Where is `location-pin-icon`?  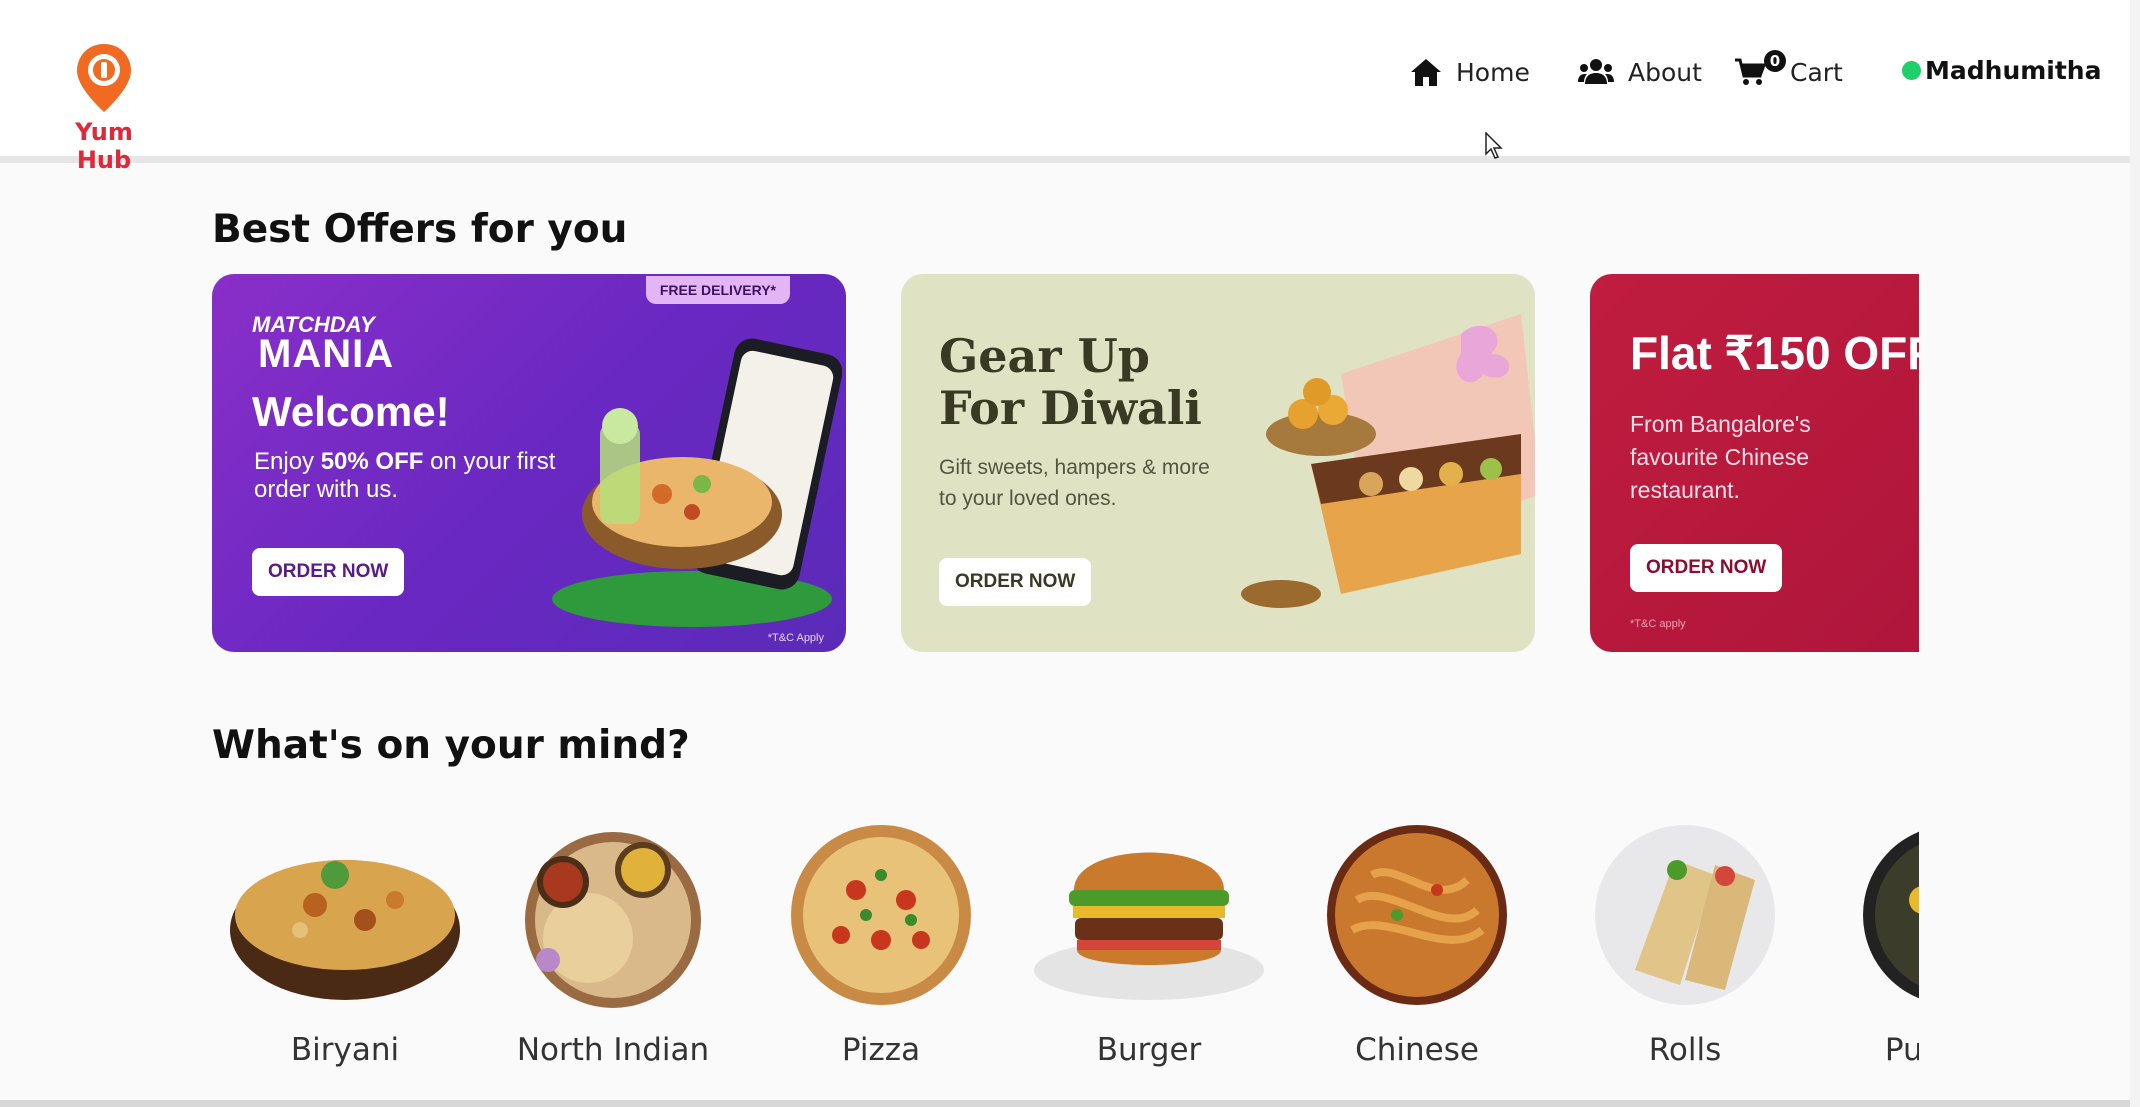 location-pin-icon is located at coordinates (104, 78).